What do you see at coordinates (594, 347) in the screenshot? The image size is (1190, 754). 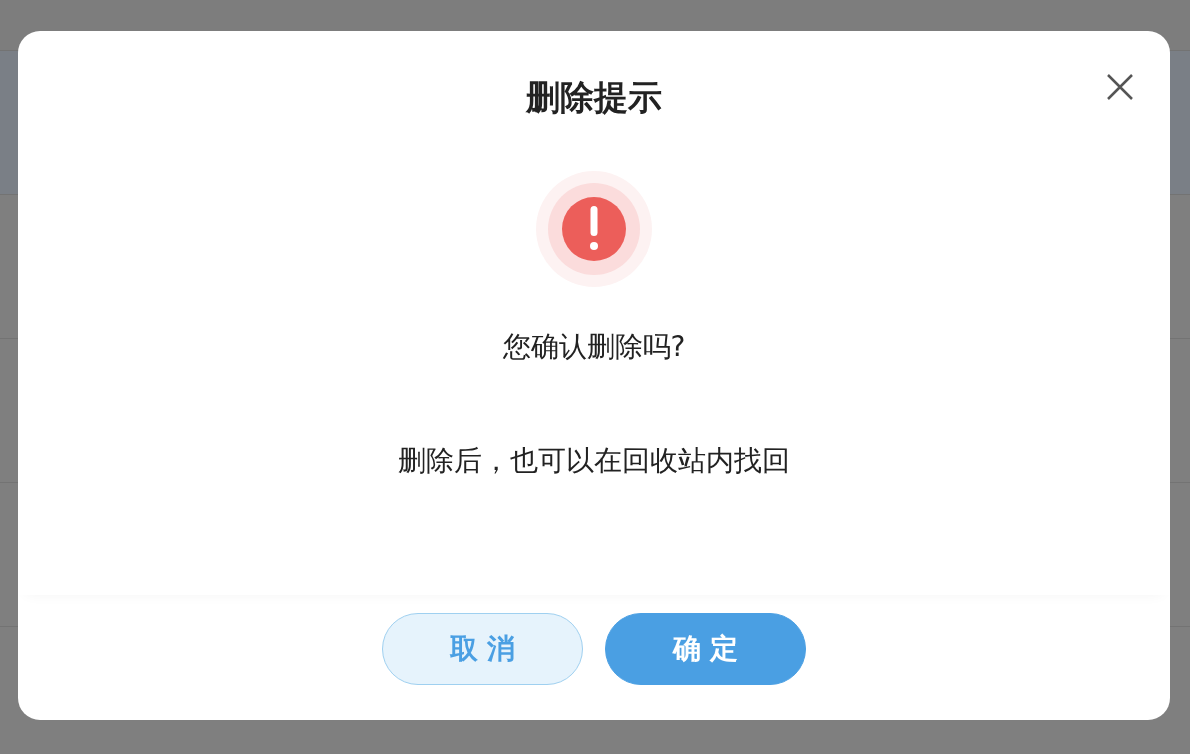 I see `confirm-message: 您确认删除吗?` at bounding box center [594, 347].